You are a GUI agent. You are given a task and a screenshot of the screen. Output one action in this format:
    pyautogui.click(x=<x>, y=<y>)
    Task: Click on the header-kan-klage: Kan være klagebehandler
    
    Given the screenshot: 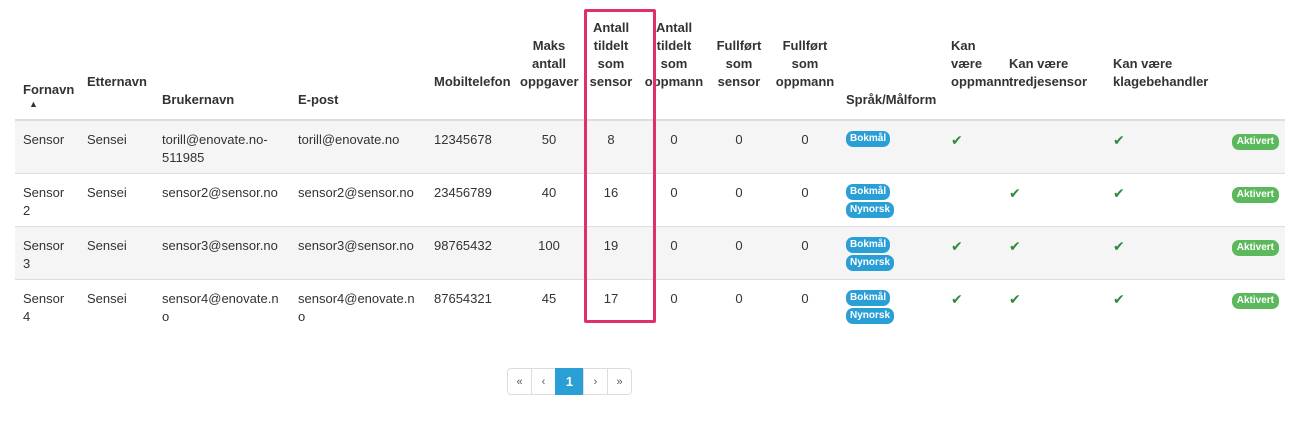 What is the action you would take?
    pyautogui.click(x=1157, y=60)
    